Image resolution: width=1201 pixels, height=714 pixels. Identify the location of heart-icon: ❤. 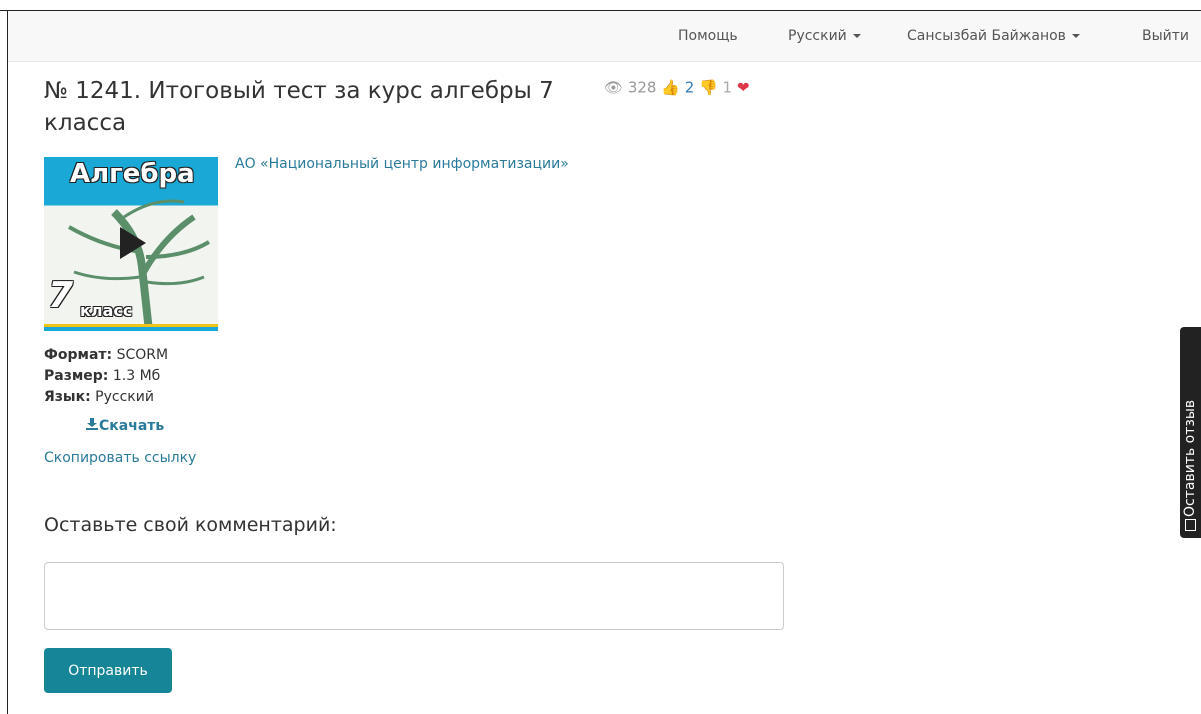
(743, 88).